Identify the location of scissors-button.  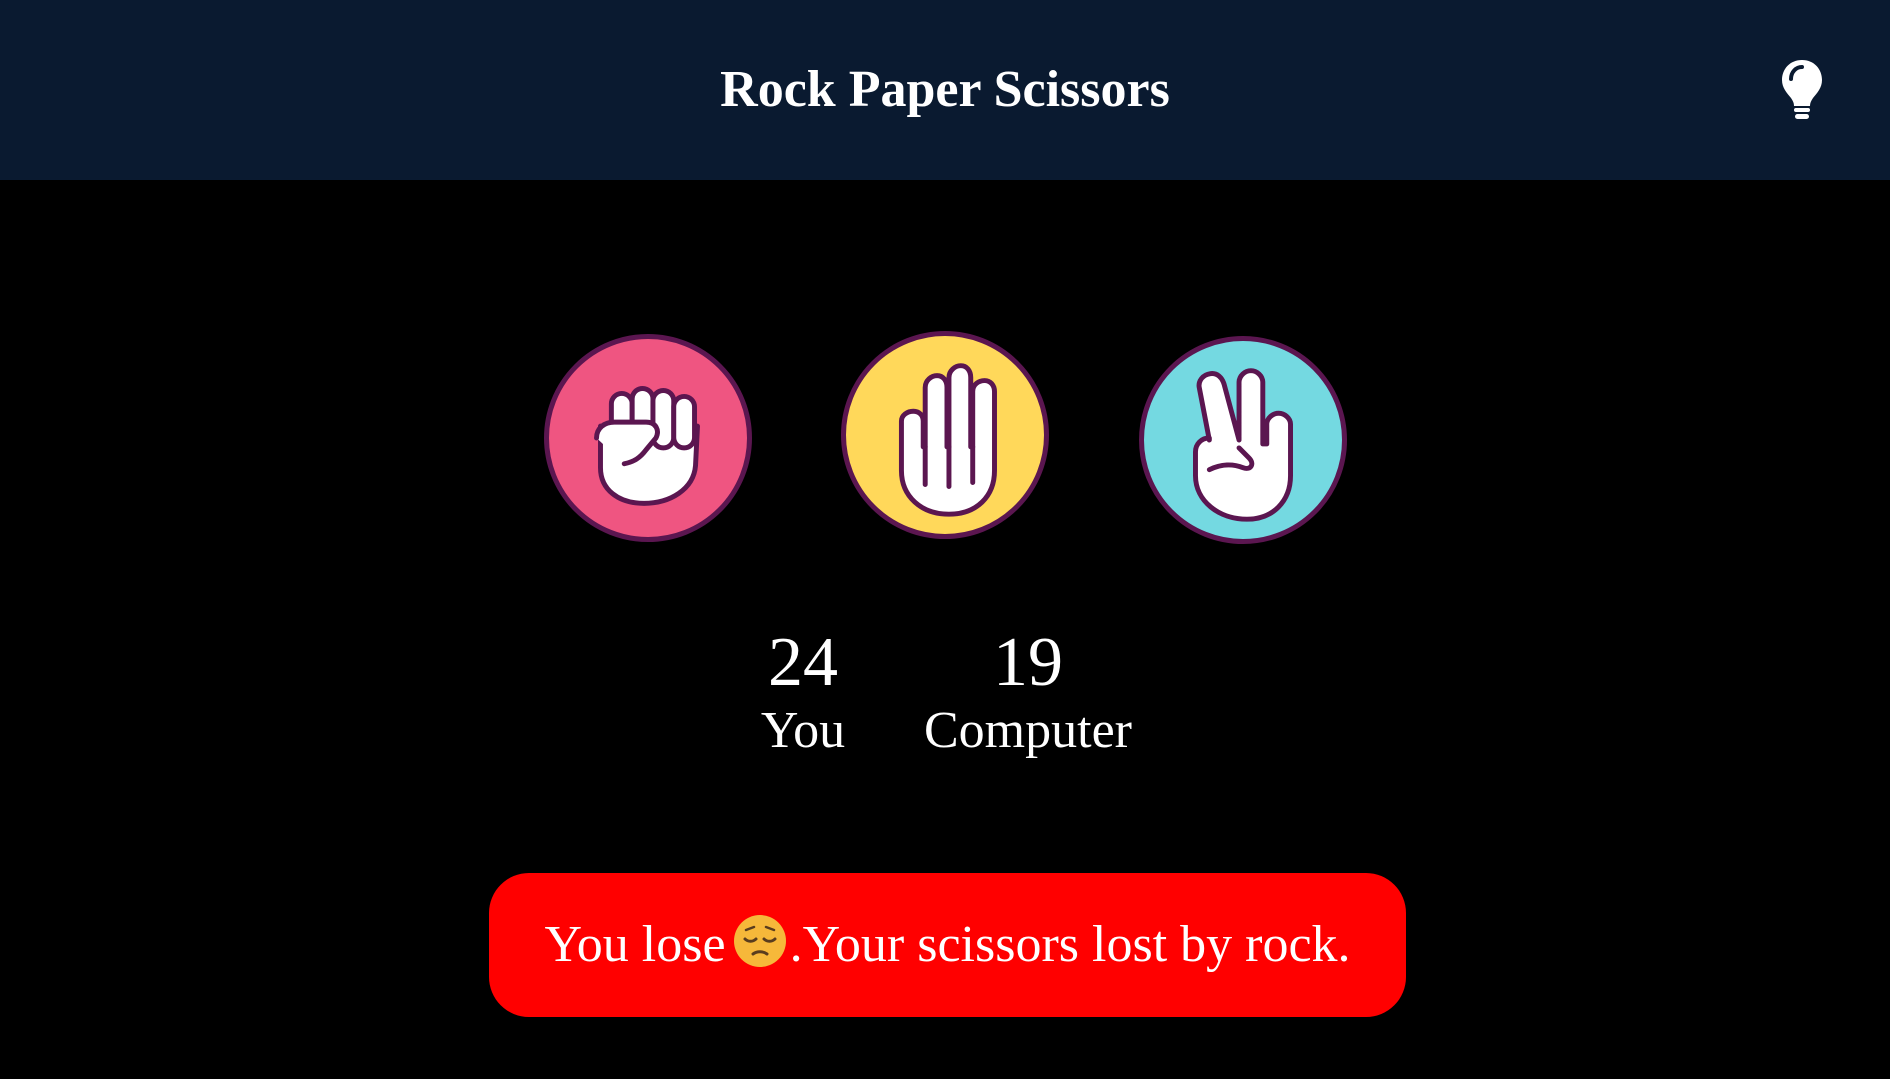
(1243, 440).